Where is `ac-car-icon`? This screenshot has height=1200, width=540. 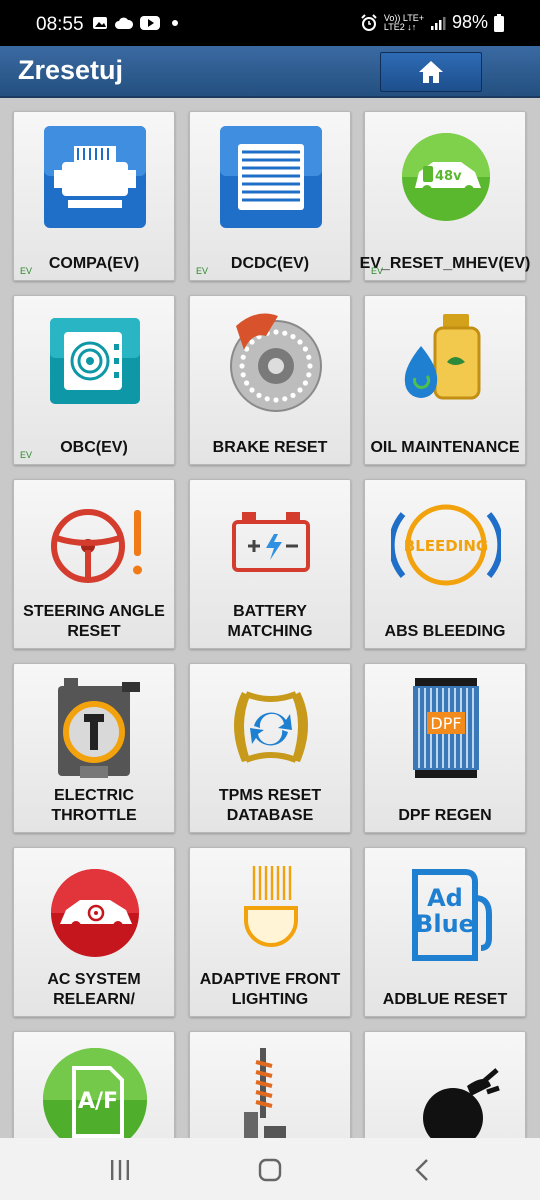
ac-car-icon is located at coordinates (95, 913).